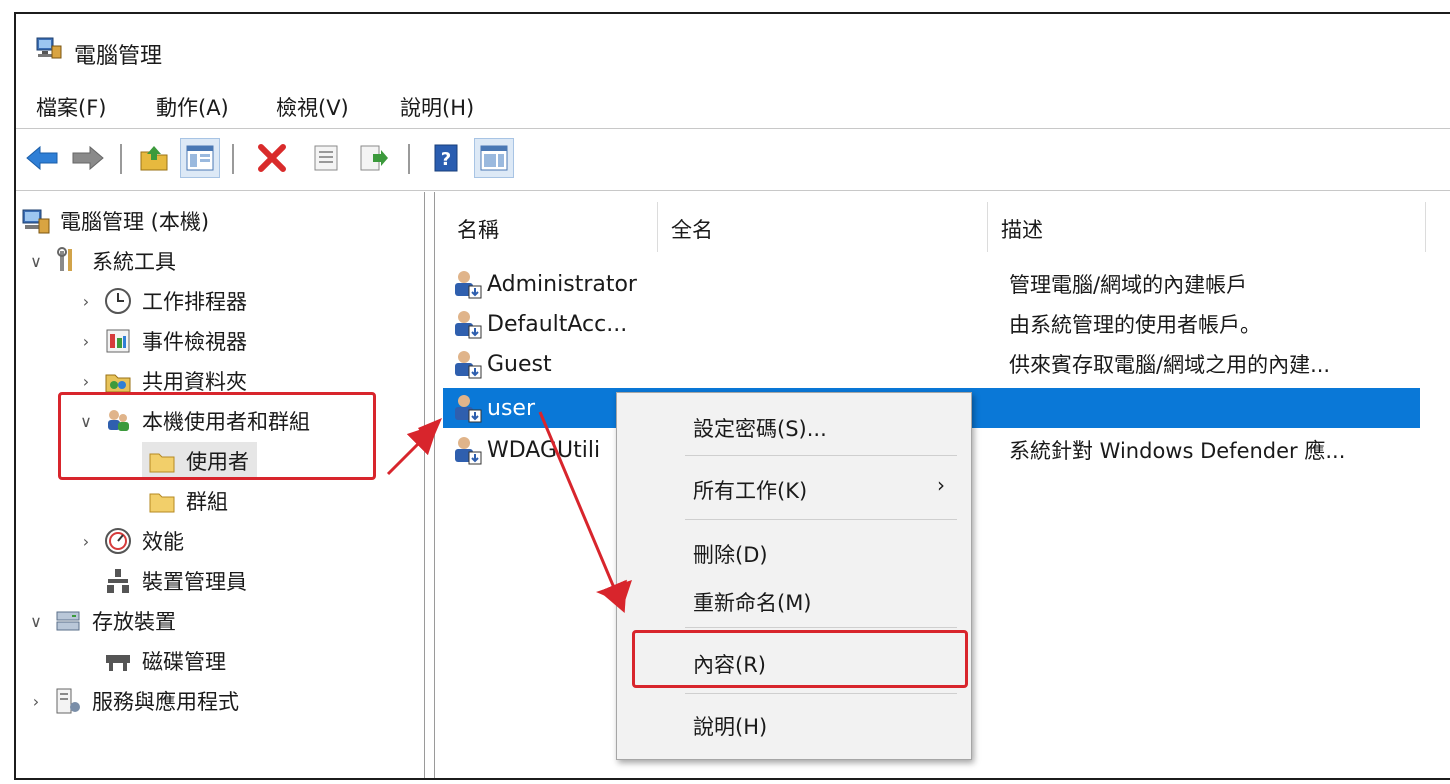  I want to click on tree-item-label: 服務與應用程式, so click(165, 702).